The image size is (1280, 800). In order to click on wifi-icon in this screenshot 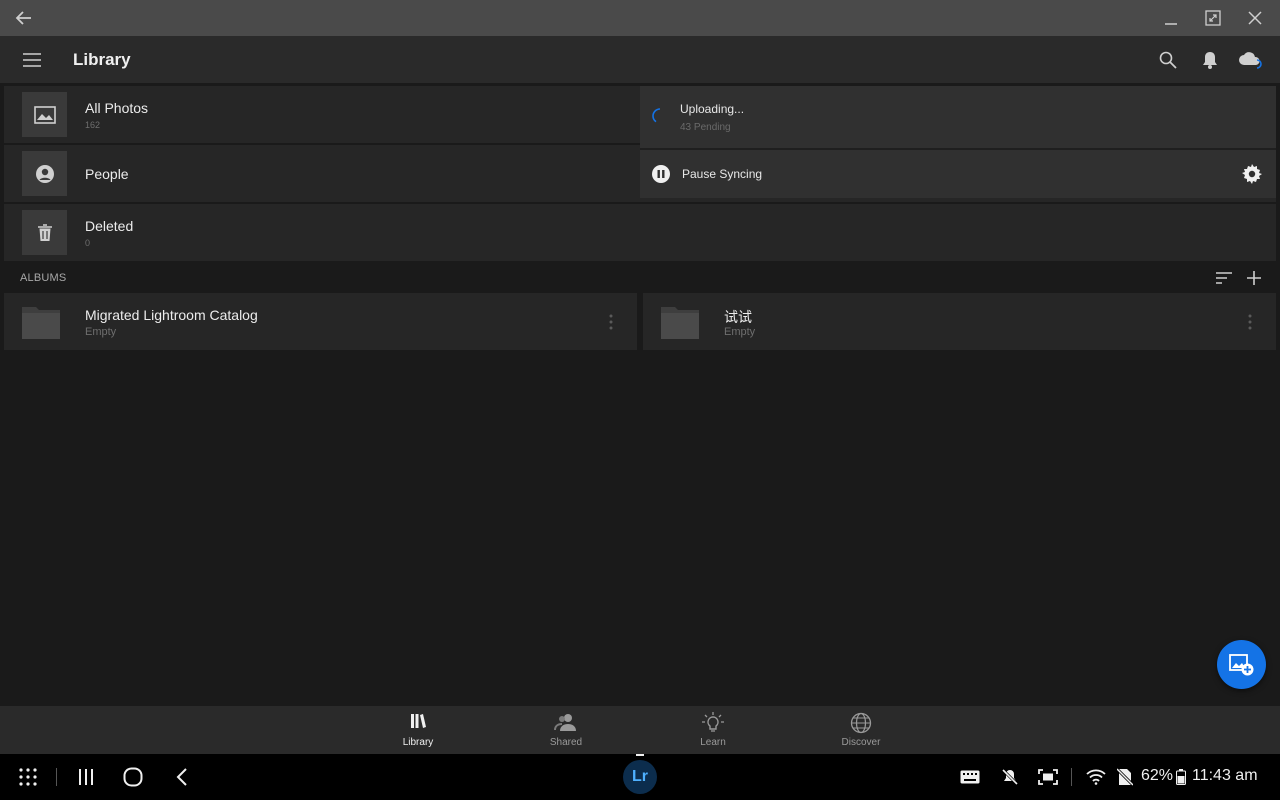, I will do `click(1096, 777)`.